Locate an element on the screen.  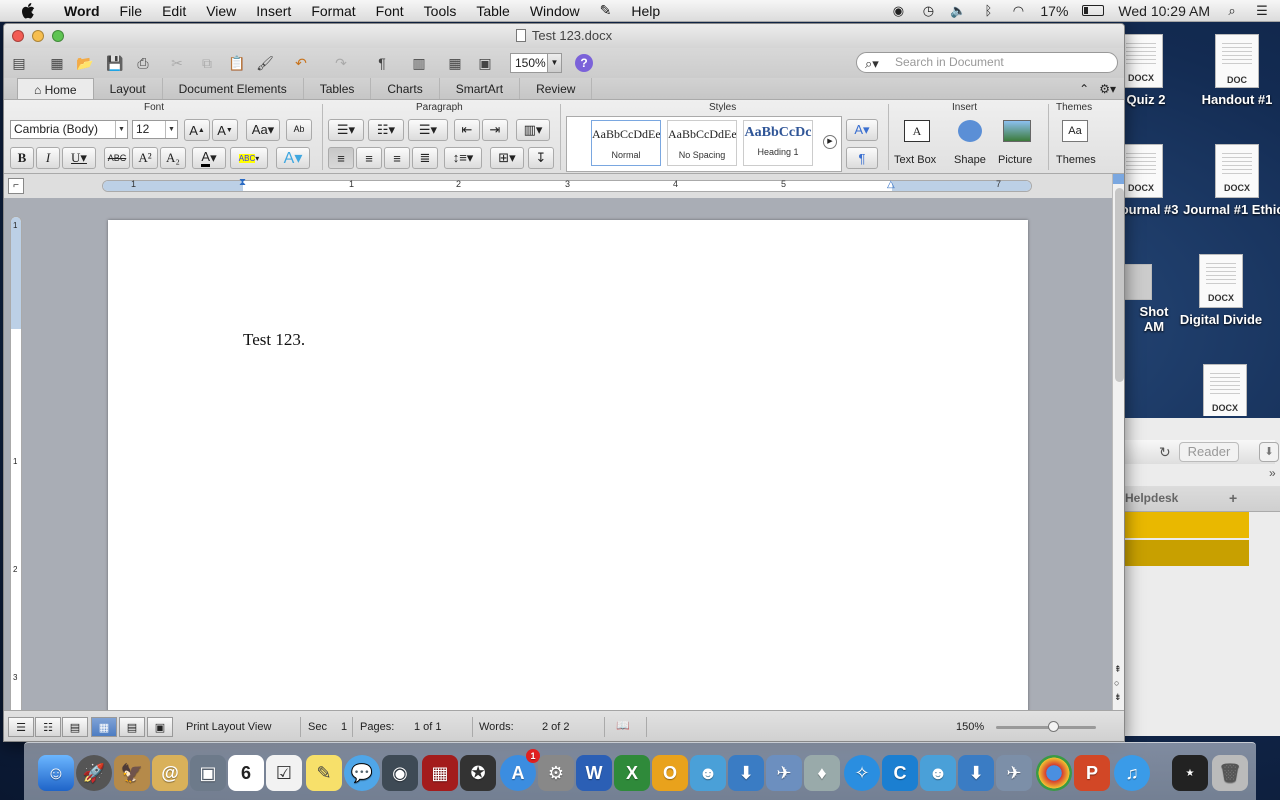
align-right-button: ≡ is located at coordinates (397, 158).